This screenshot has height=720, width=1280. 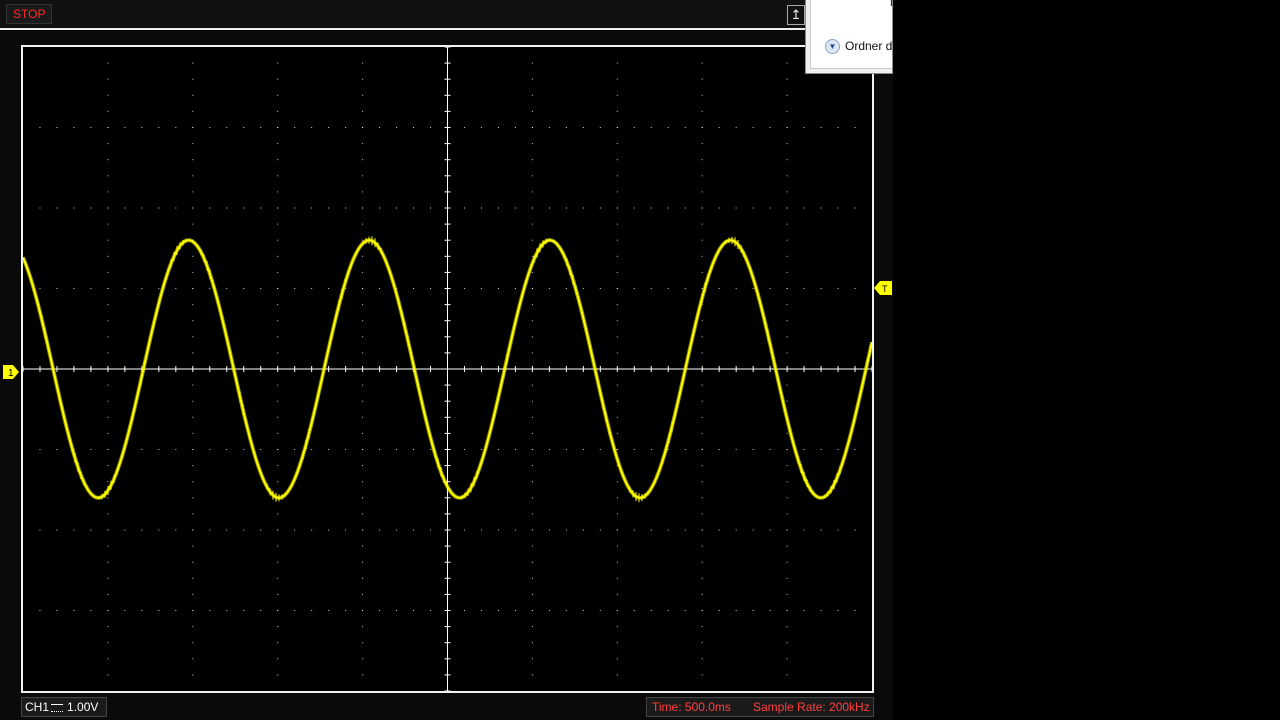 I want to click on channel-1-status: CH1 1.00V, so click(x=64, y=707).